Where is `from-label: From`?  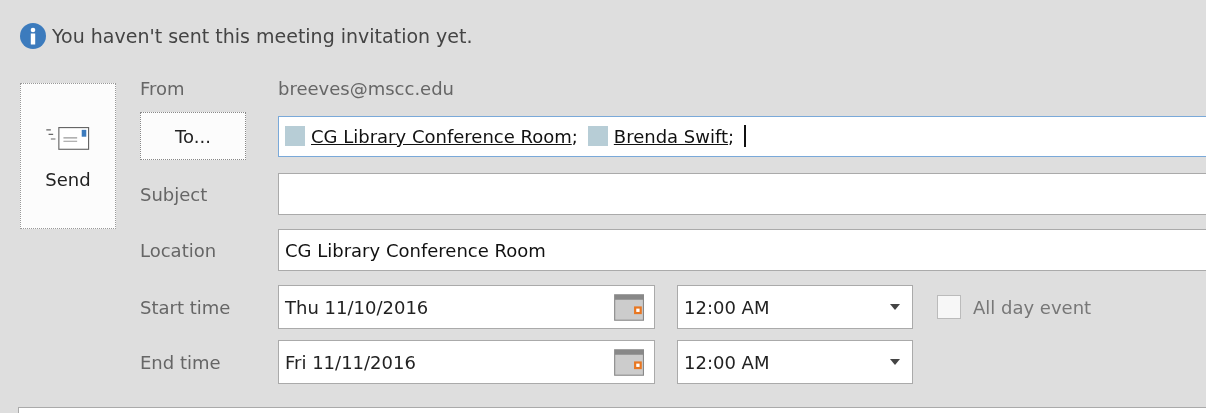 from-label: From is located at coordinates (163, 88).